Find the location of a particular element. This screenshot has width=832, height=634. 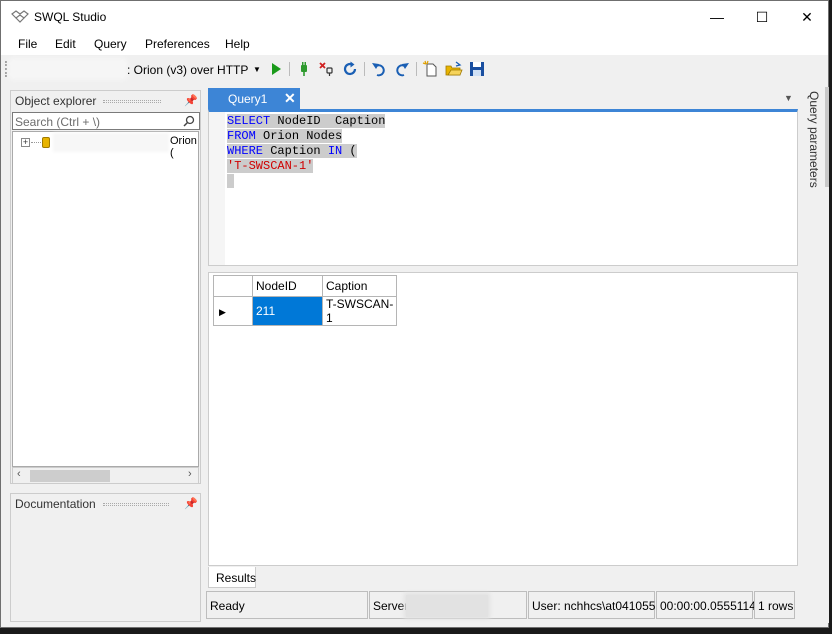

object-explorer-search-input: Search (Ctrl + \) is located at coordinates (106, 121).